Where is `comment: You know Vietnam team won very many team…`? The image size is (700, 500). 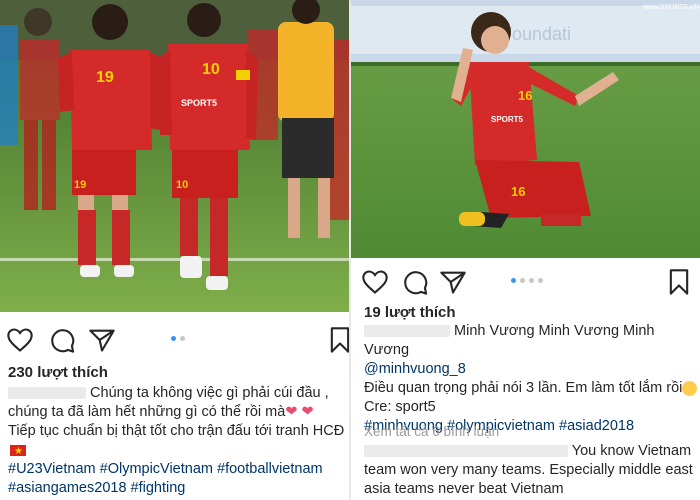 comment: You know Vietnam team won very many team… is located at coordinates (531, 470).